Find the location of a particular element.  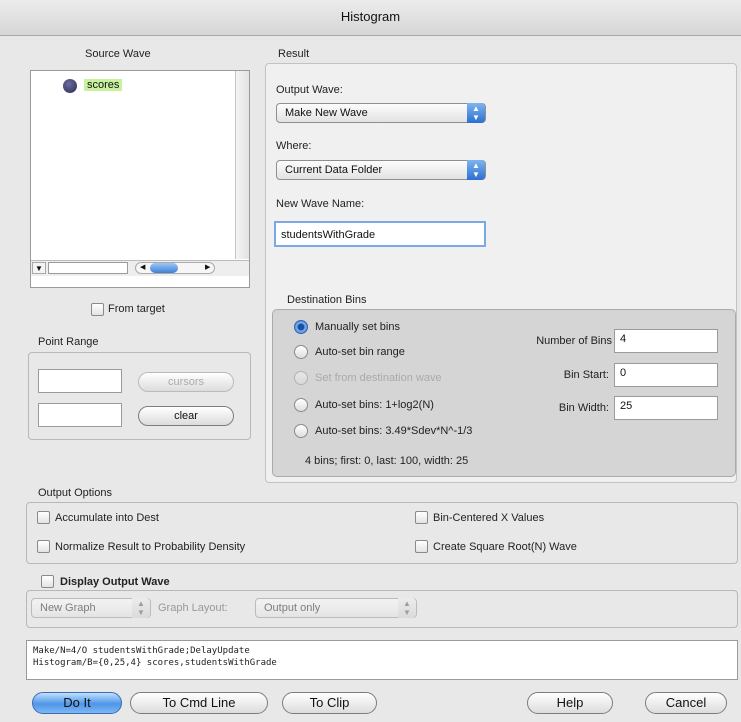

auto-bin-range-radio is located at coordinates (301, 352).